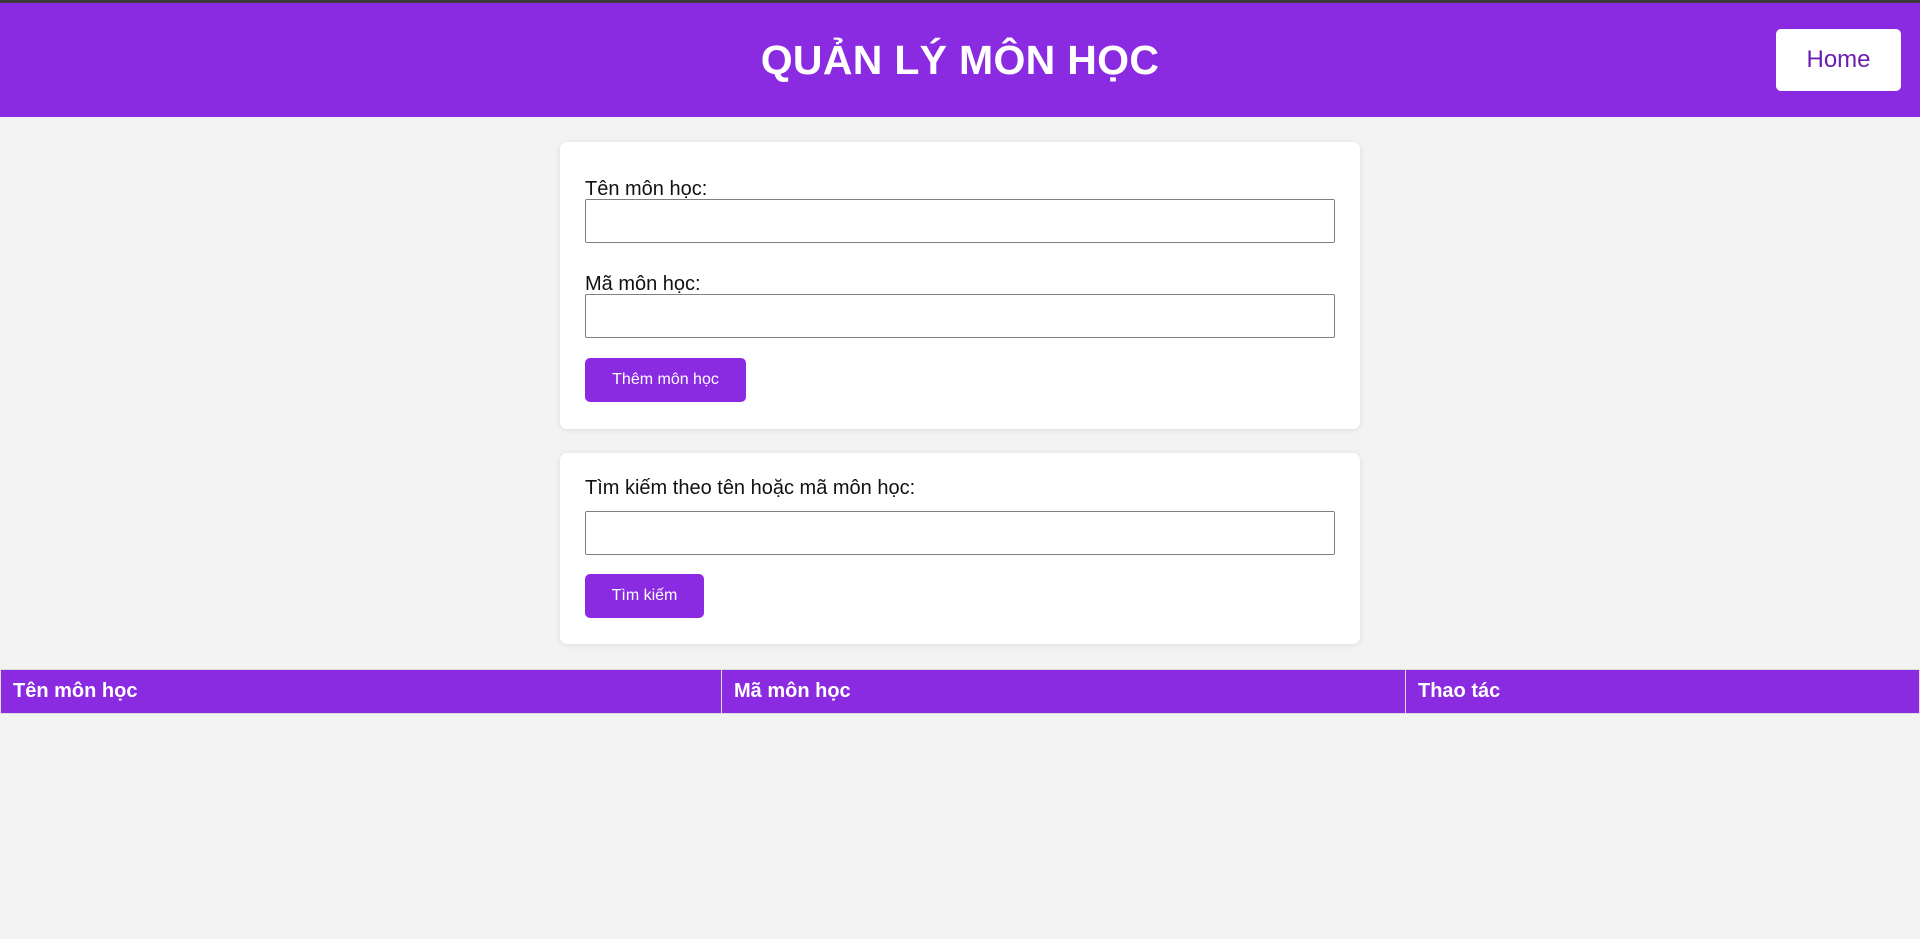 Image resolution: width=1920 pixels, height=939 pixels. I want to click on search-form: Tìm kiếm theo tên hoặc mã môn học, so click(960, 548).